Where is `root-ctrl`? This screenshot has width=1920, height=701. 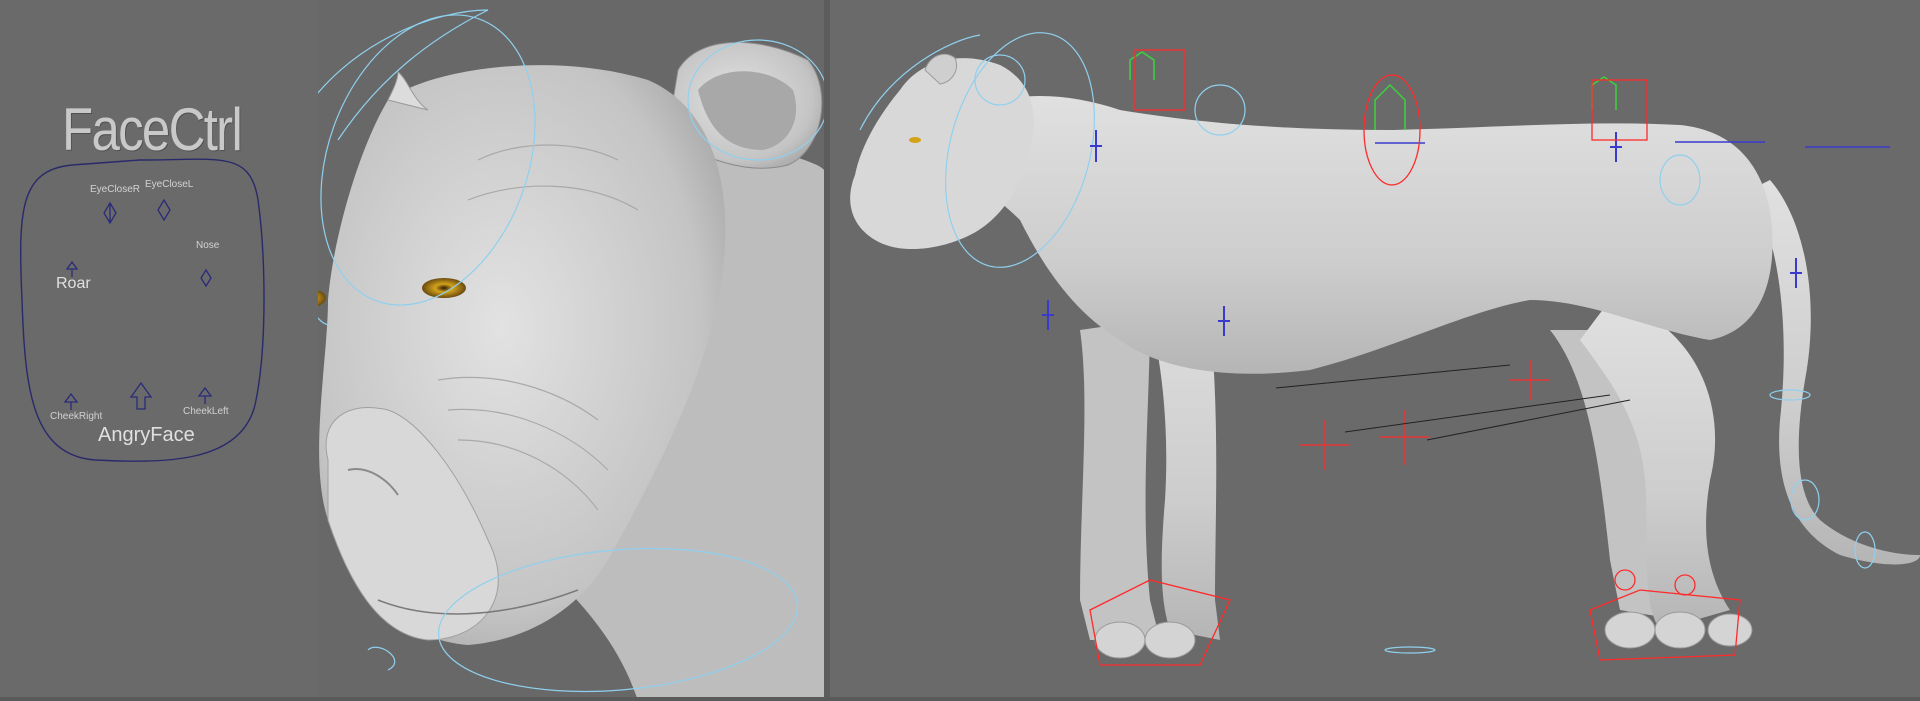
root-ctrl is located at coordinates (1410, 650).